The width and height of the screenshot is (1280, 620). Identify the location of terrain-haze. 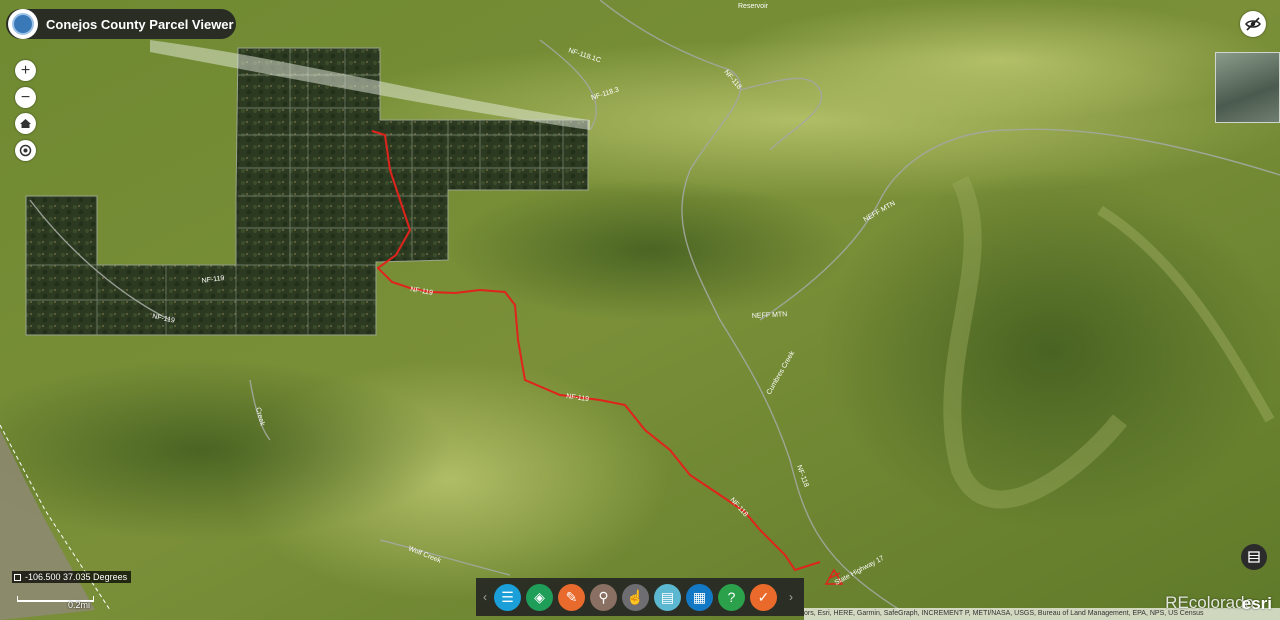
(1000, 60).